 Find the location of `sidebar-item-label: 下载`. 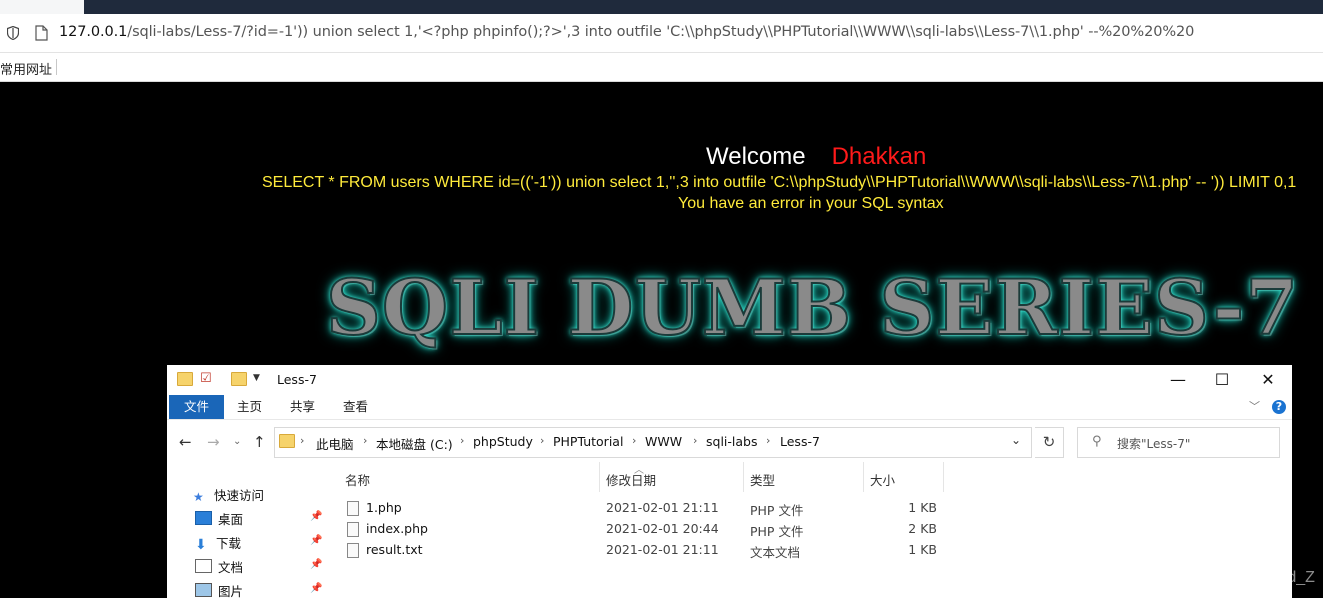

sidebar-item-label: 下载 is located at coordinates (229, 543).